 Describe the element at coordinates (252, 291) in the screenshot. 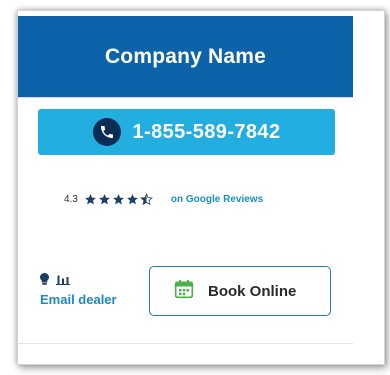

I see `book-online-label: Book Online` at that location.